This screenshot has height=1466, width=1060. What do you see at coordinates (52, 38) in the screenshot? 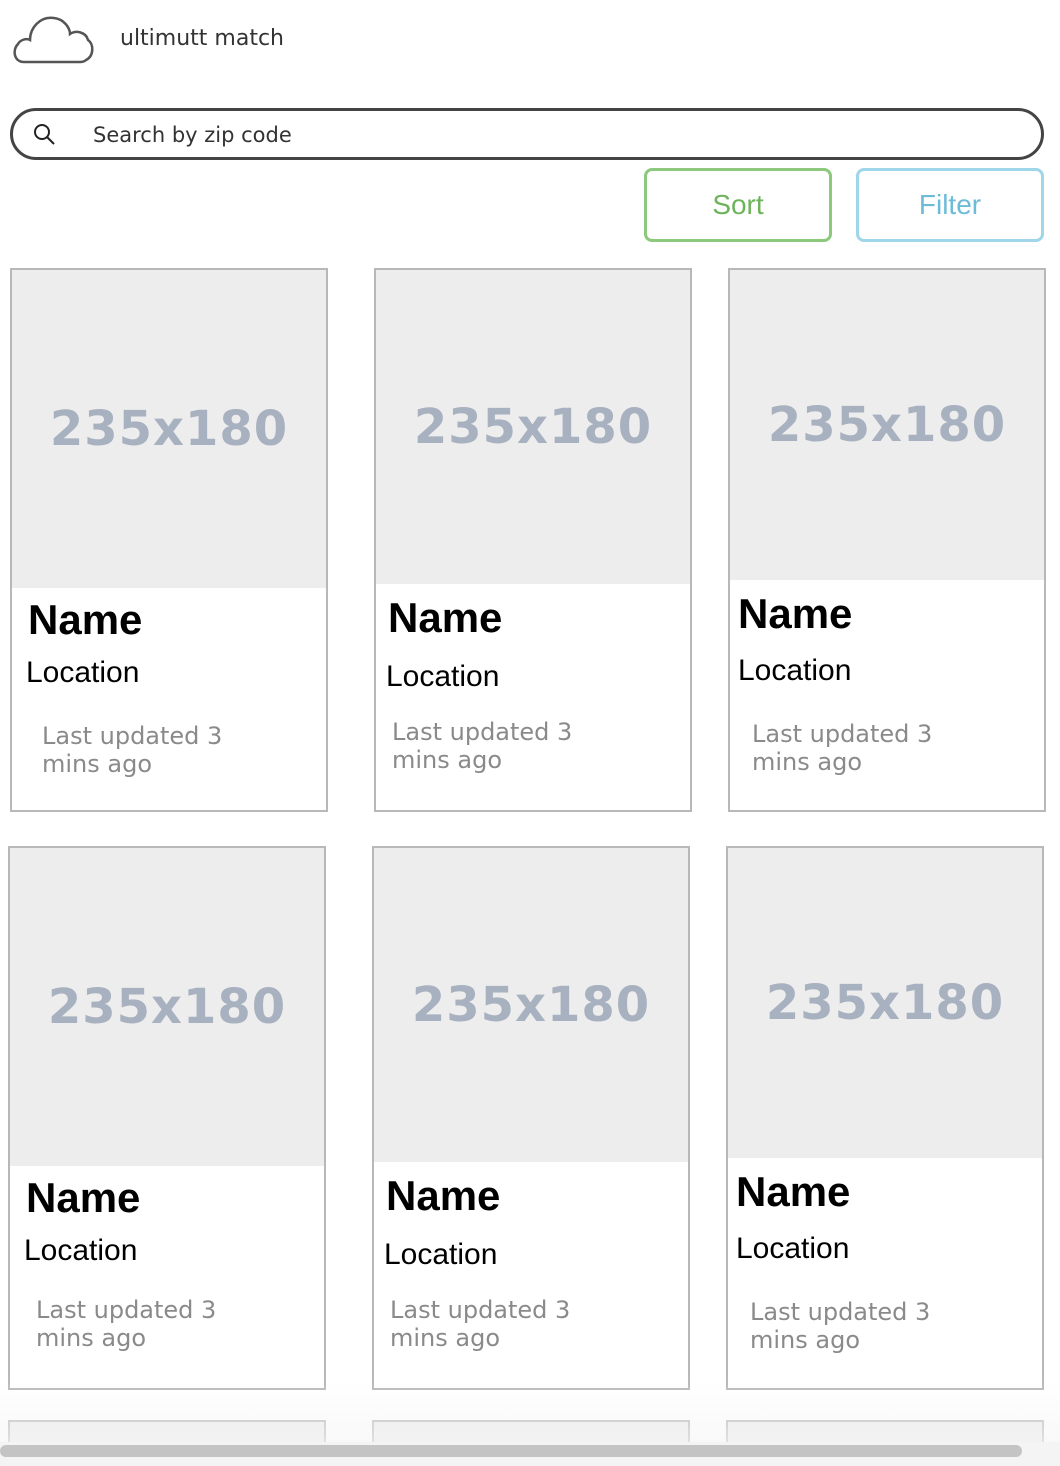
I see `cloud-icon` at bounding box center [52, 38].